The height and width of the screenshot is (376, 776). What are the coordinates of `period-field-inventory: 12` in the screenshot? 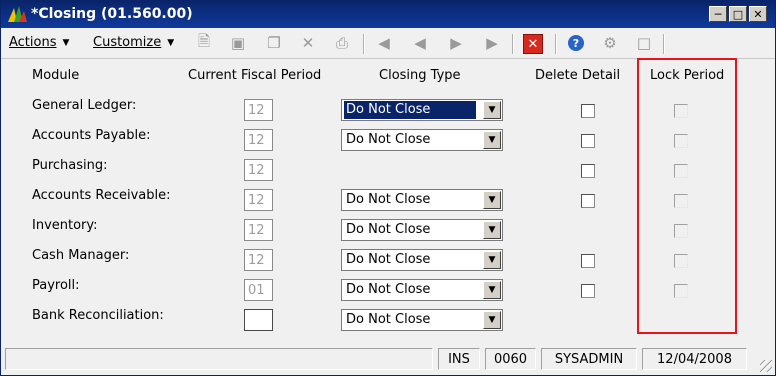 It's located at (258, 230).